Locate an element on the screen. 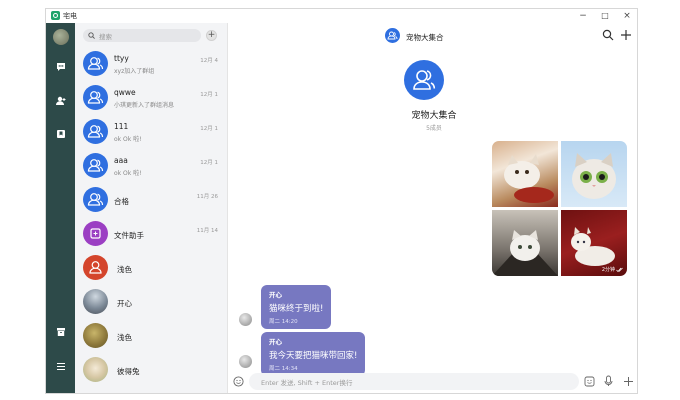 Image resolution: width=680 pixels, height=400 pixels. conversation-item: ttyy xyz加入了群组 12月 4 is located at coordinates (151, 64).